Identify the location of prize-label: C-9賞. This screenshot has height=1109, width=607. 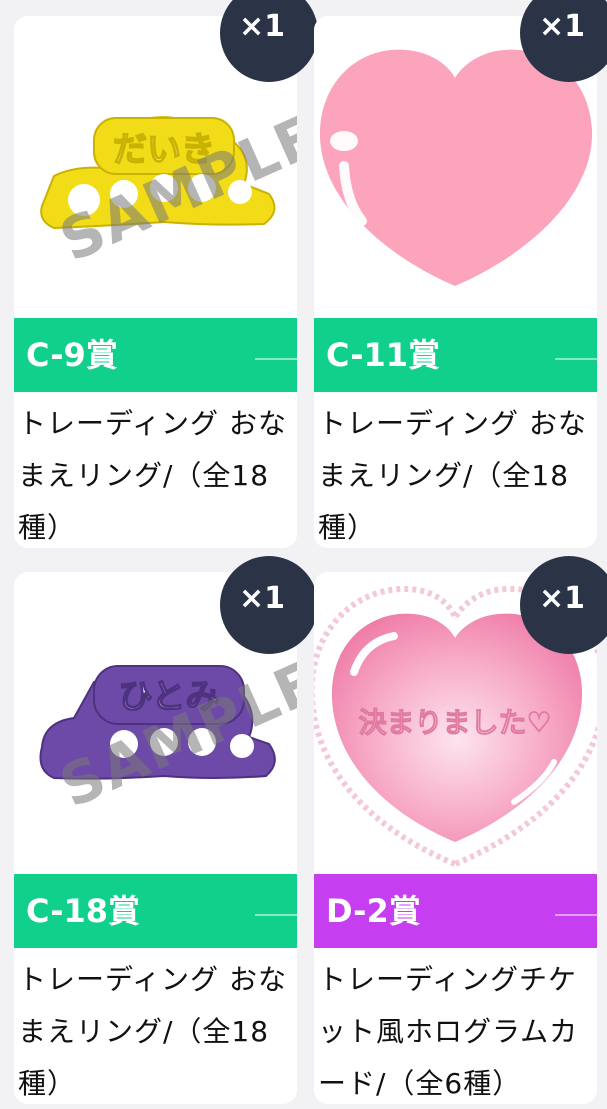
(72, 355).